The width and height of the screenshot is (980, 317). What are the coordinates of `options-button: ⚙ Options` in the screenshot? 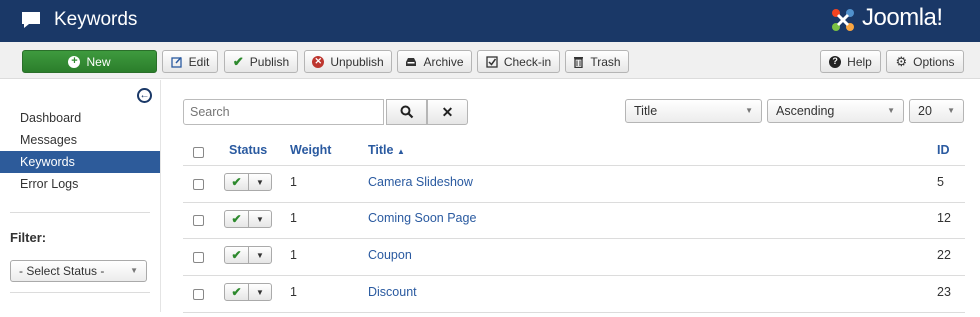 It's located at (925, 61).